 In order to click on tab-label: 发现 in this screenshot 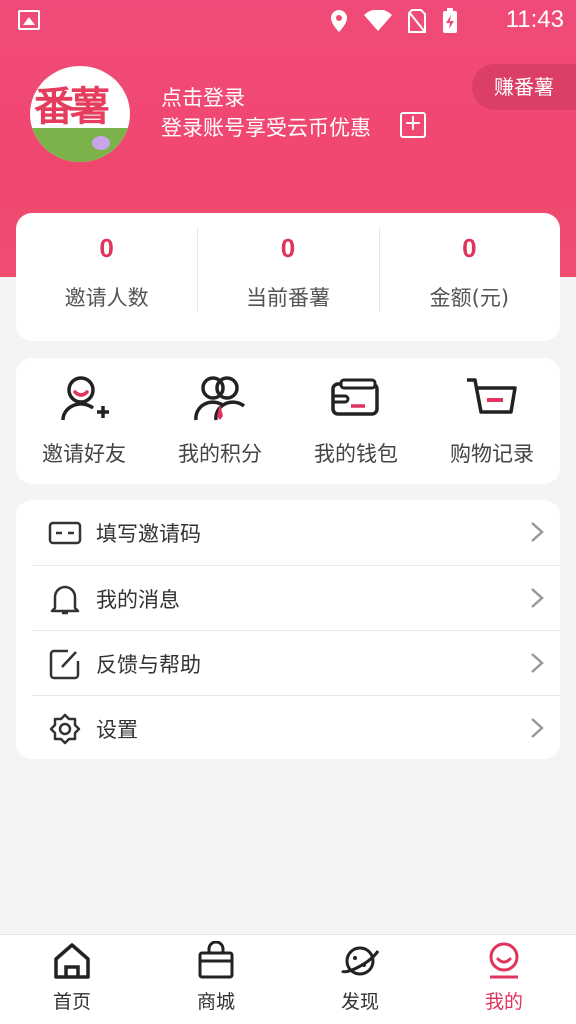, I will do `click(359, 1002)`.